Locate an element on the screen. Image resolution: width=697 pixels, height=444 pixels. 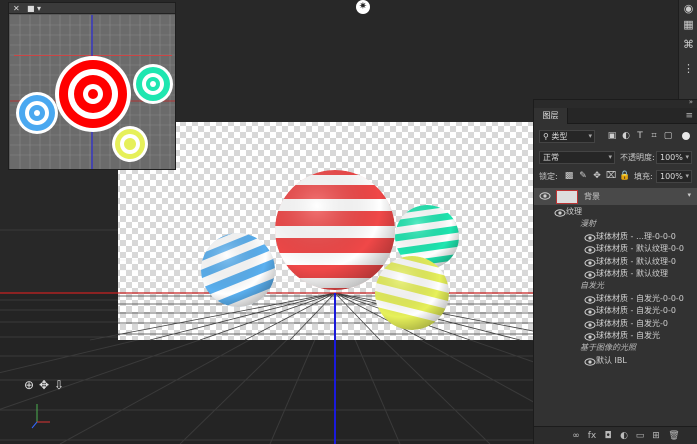
dolly-icon: ⇩ is located at coordinates (59, 385).